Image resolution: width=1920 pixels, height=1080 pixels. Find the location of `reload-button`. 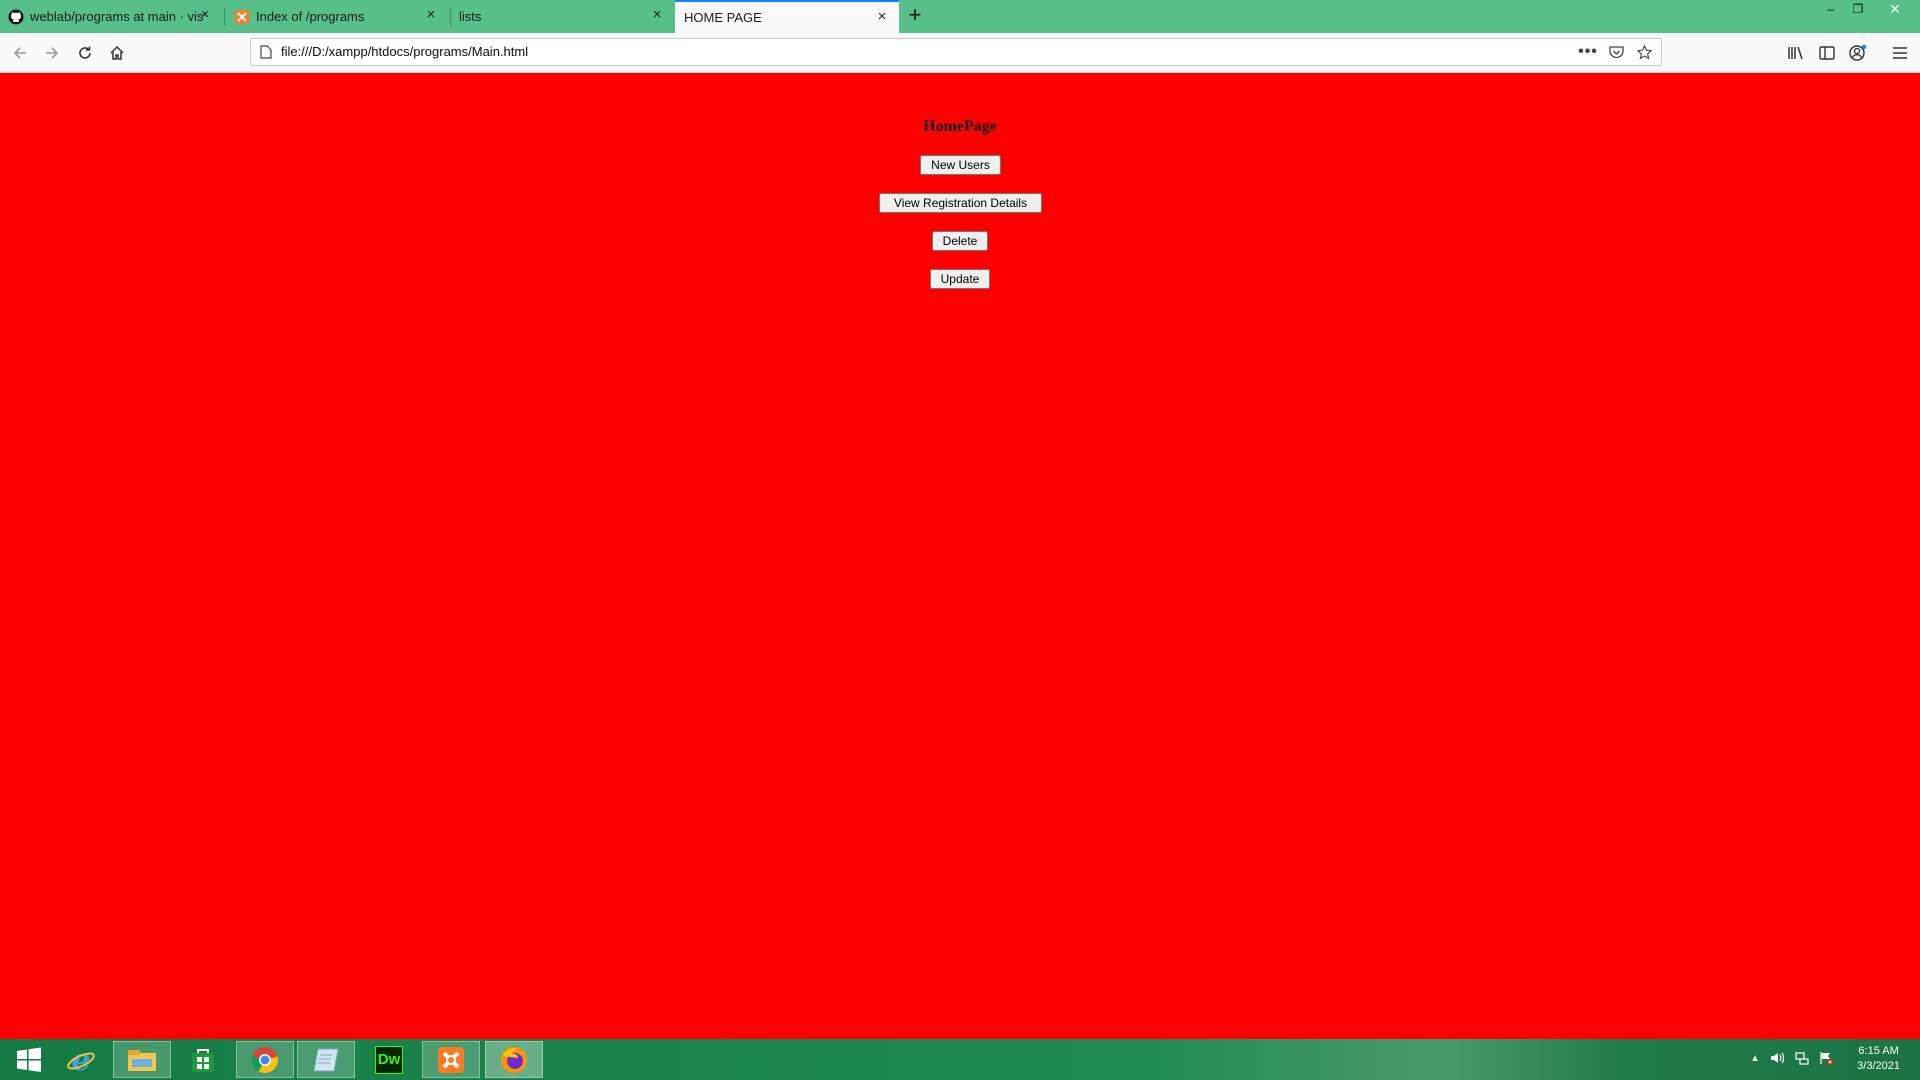

reload-button is located at coordinates (85, 53).